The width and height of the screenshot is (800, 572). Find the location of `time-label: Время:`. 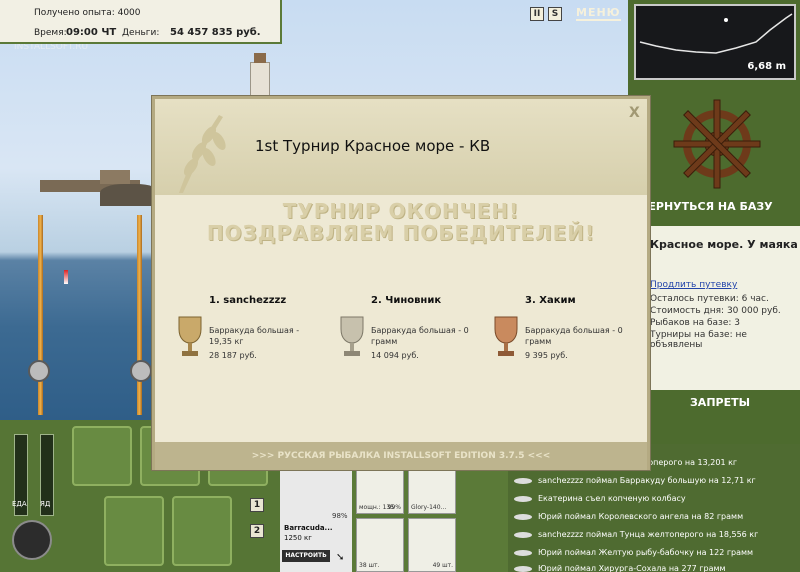

time-label: Время: is located at coordinates (50, 33).